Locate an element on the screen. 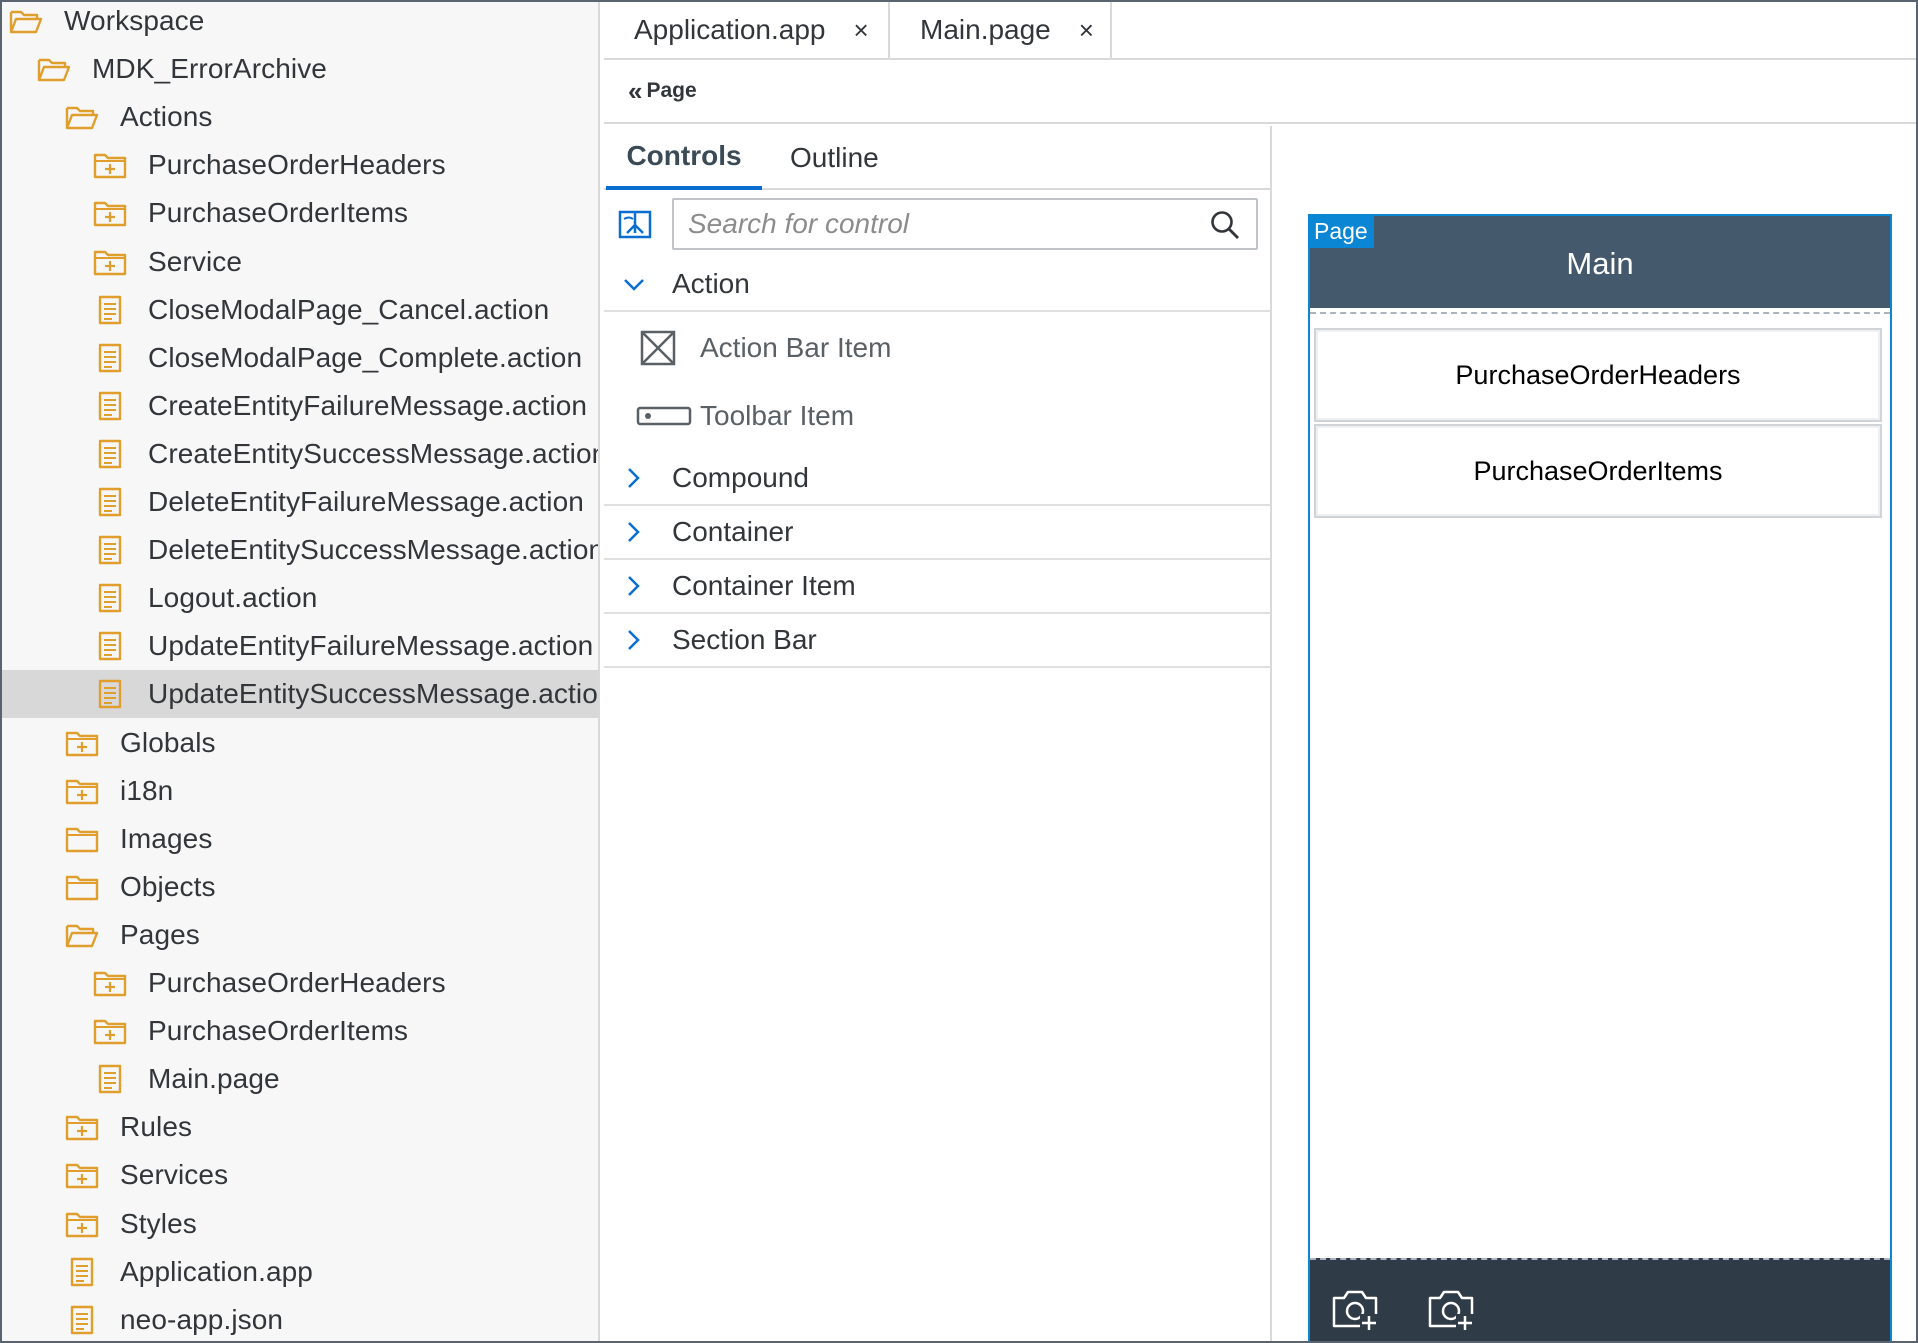 The image size is (1918, 1343). group-label: Action is located at coordinates (711, 283).